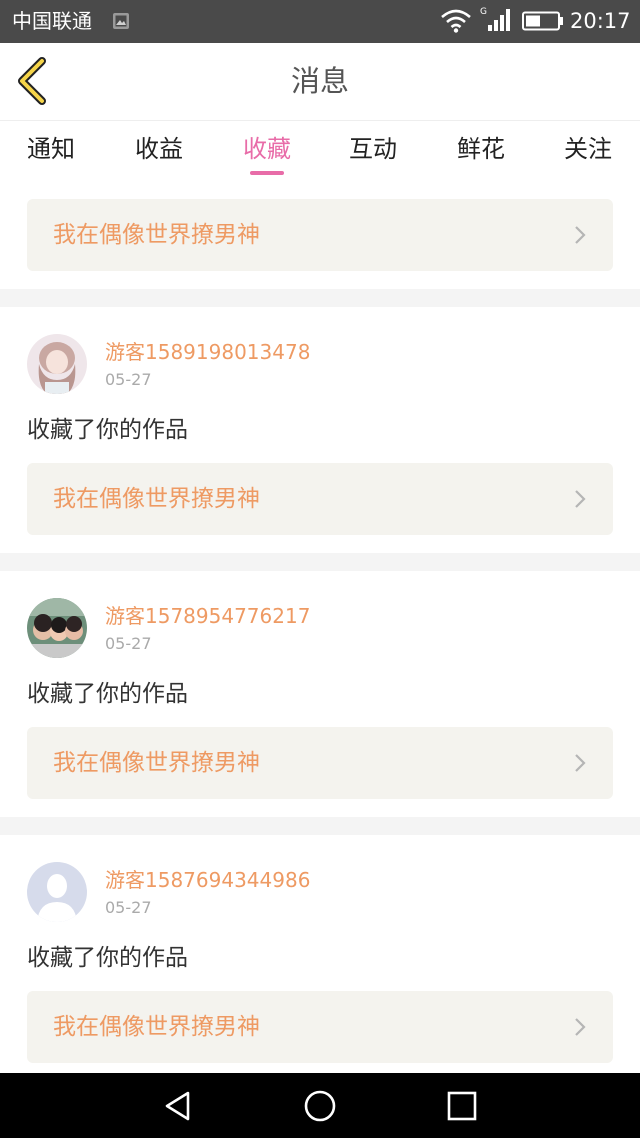 The image size is (640, 1138). Describe the element at coordinates (600, 21) in the screenshot. I see `clock: 20:17` at that location.